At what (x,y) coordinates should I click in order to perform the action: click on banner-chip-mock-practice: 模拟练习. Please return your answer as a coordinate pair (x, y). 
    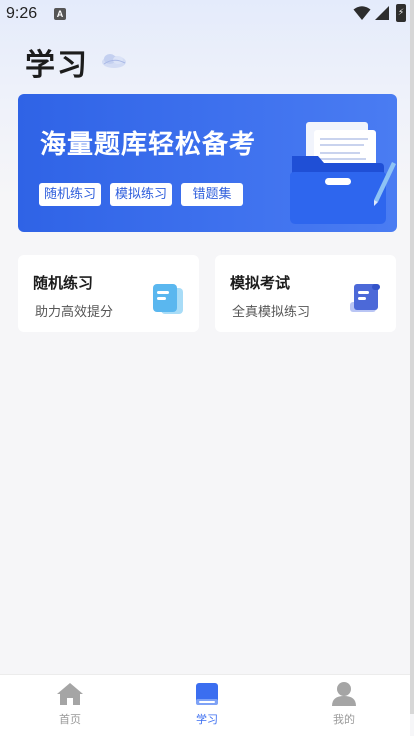
    Looking at the image, I should click on (141, 194).